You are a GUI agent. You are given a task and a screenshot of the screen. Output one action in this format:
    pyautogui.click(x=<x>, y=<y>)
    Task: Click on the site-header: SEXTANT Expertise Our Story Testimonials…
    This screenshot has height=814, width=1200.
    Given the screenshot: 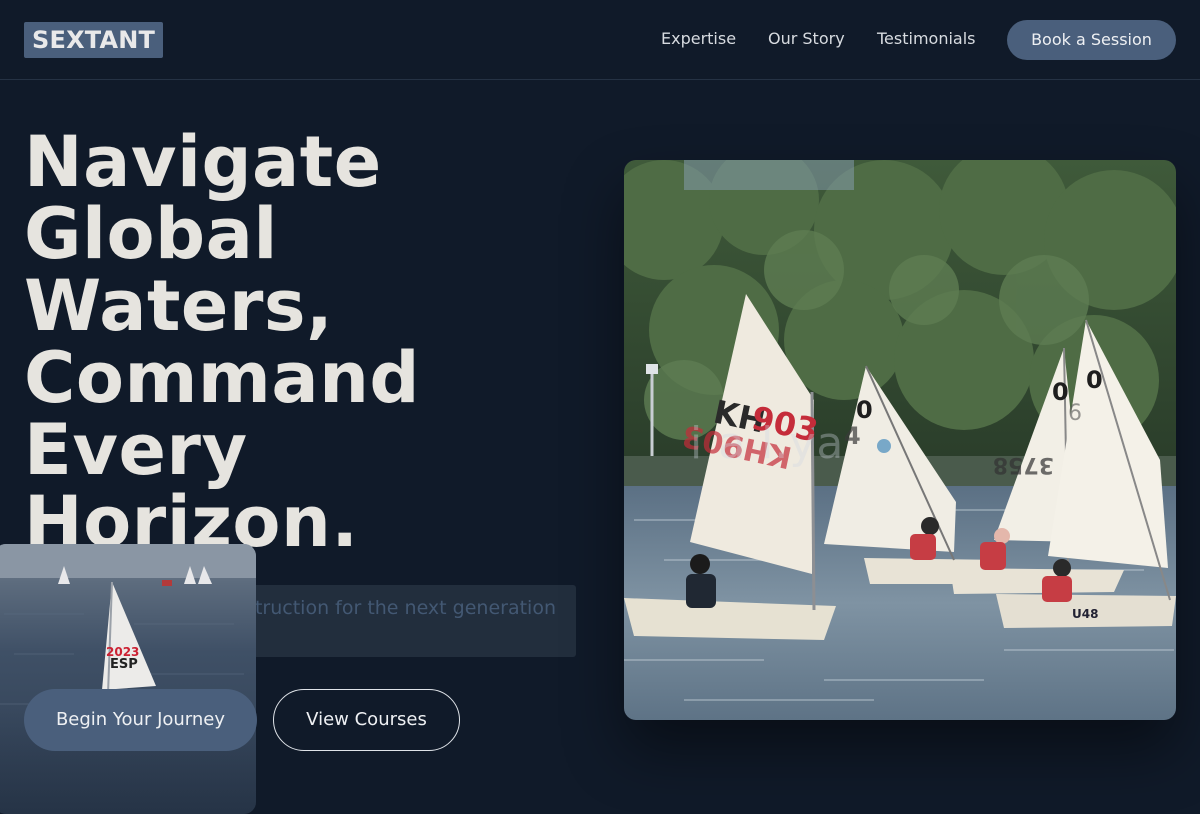 What is the action you would take?
    pyautogui.click(x=600, y=40)
    